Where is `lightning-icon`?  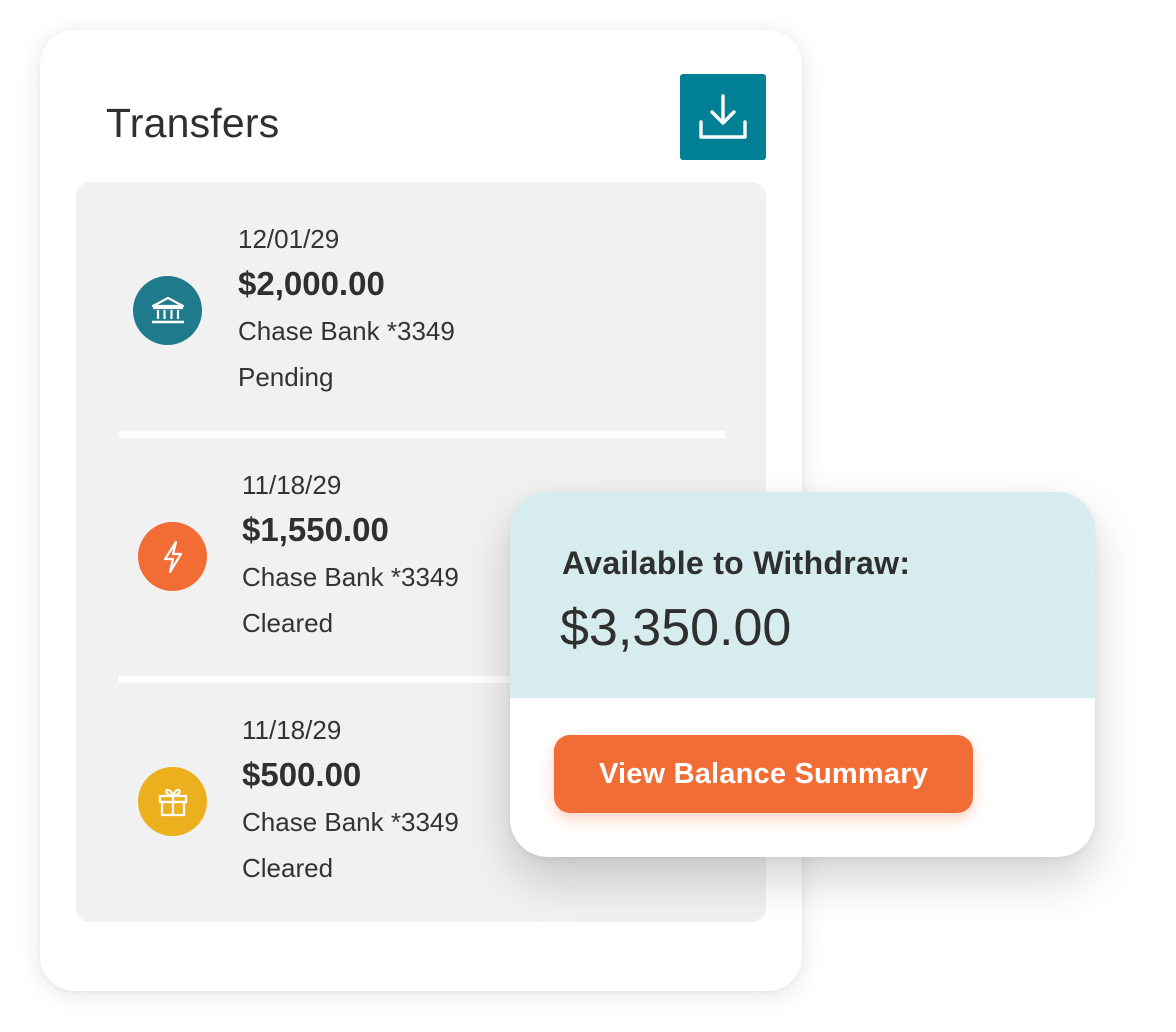
lightning-icon is located at coordinates (172, 556).